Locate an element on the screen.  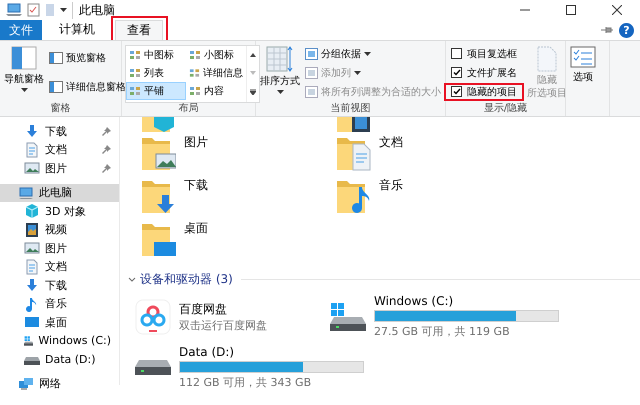
layout-option: 内容 is located at coordinates (216, 91).